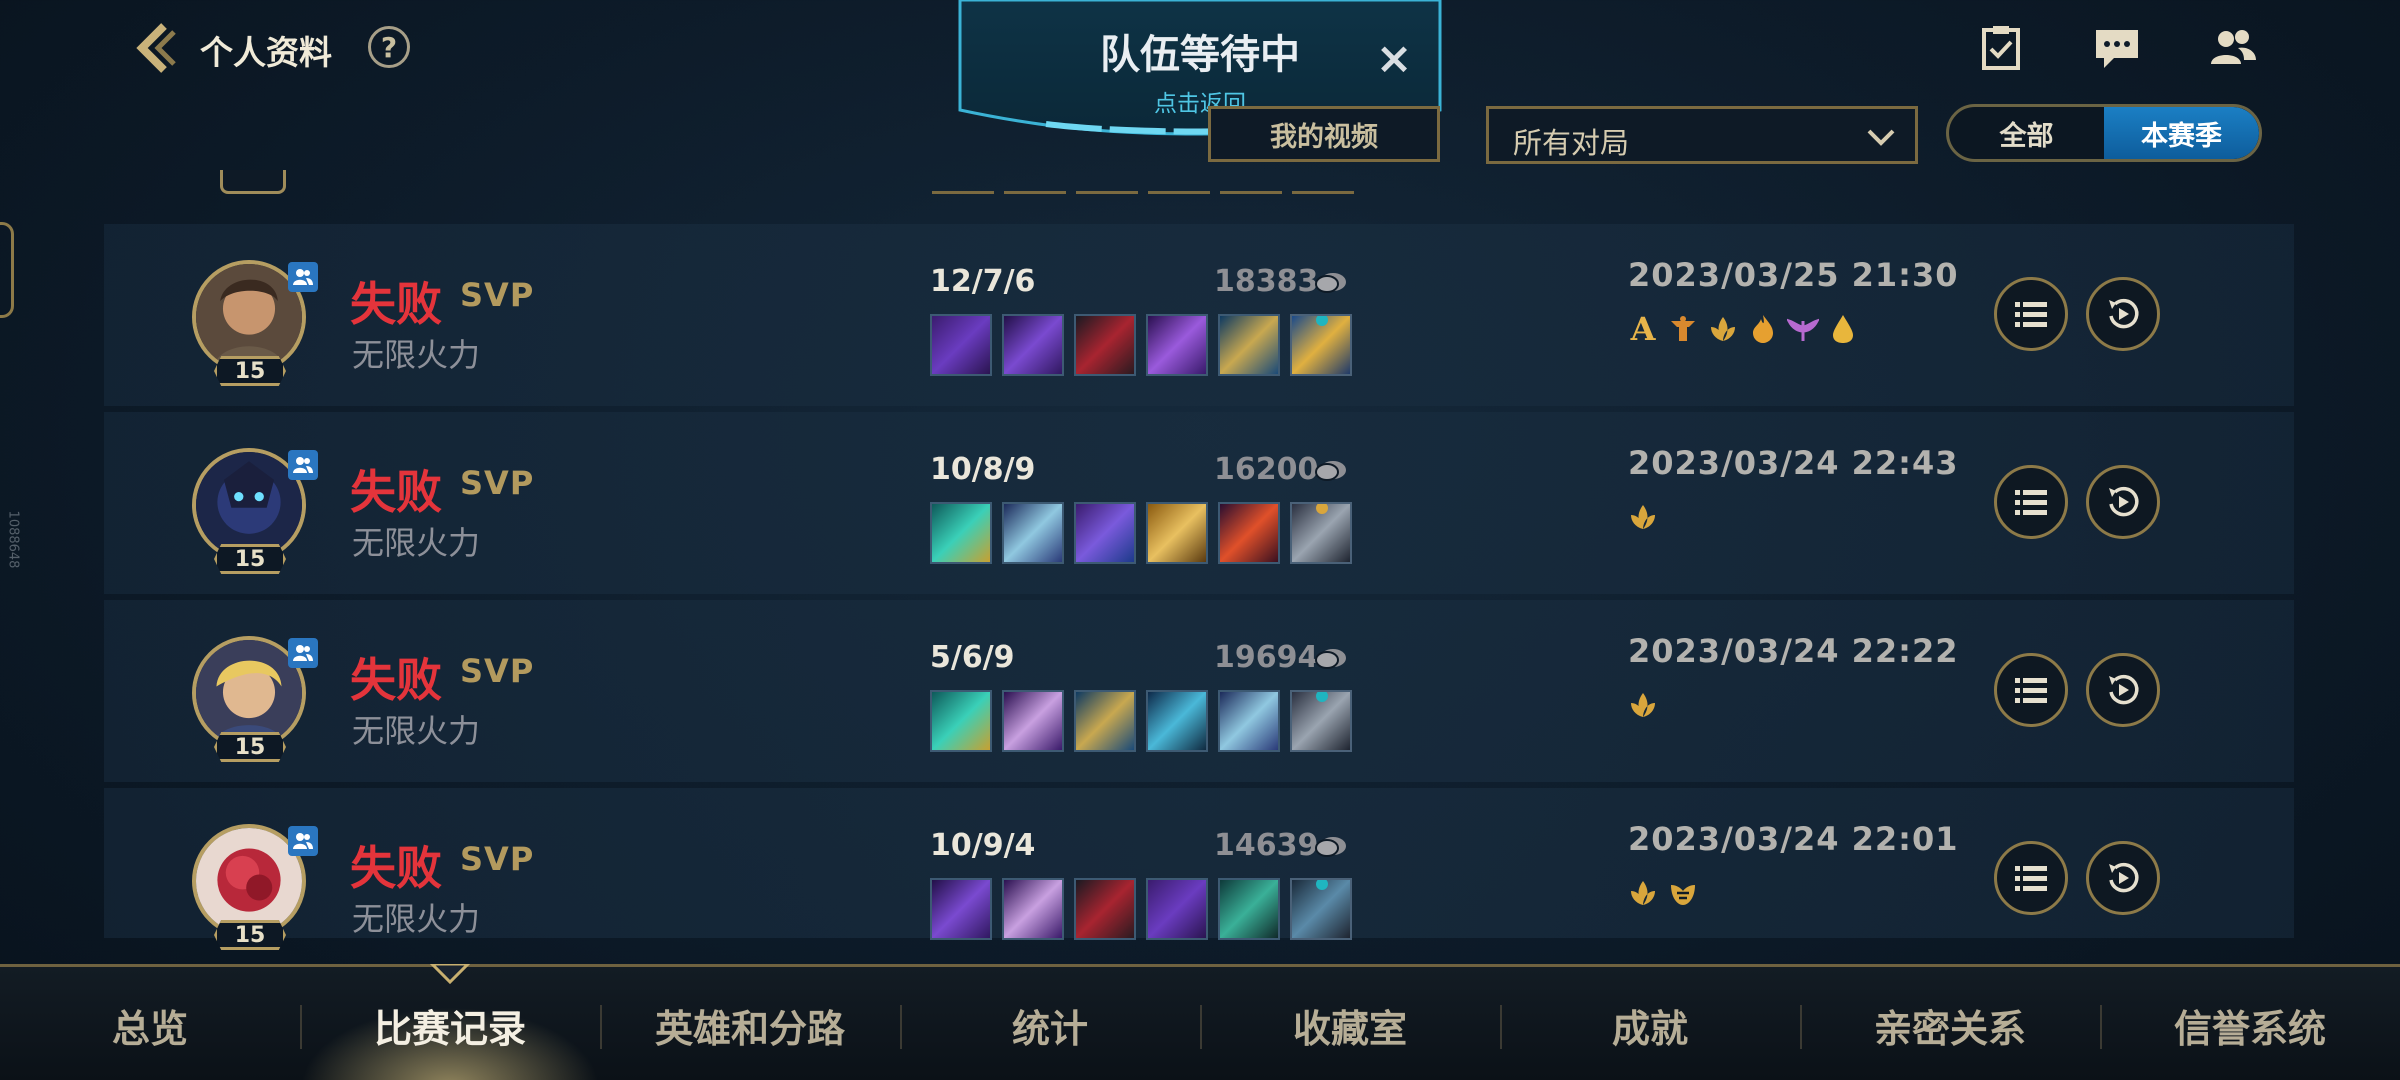  Describe the element at coordinates (150, 1023) in the screenshot. I see `tab-overview: 总览` at that location.